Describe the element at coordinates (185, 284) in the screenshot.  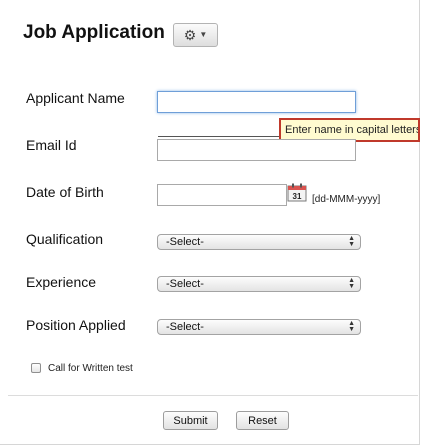
I see `experience-selected: -Select-` at that location.